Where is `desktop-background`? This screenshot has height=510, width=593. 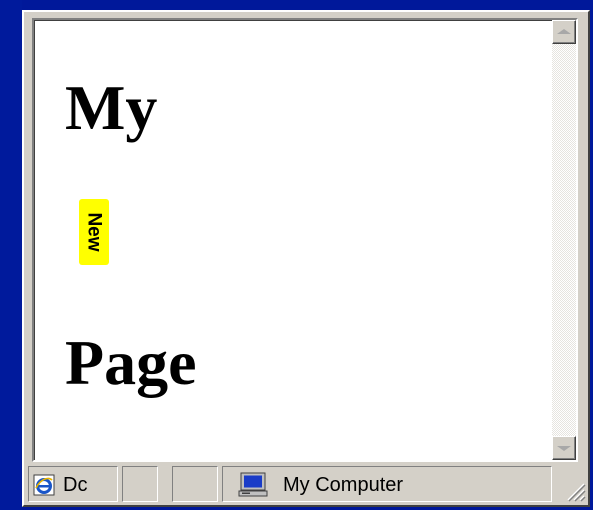 desktop-background is located at coordinates (11, 255).